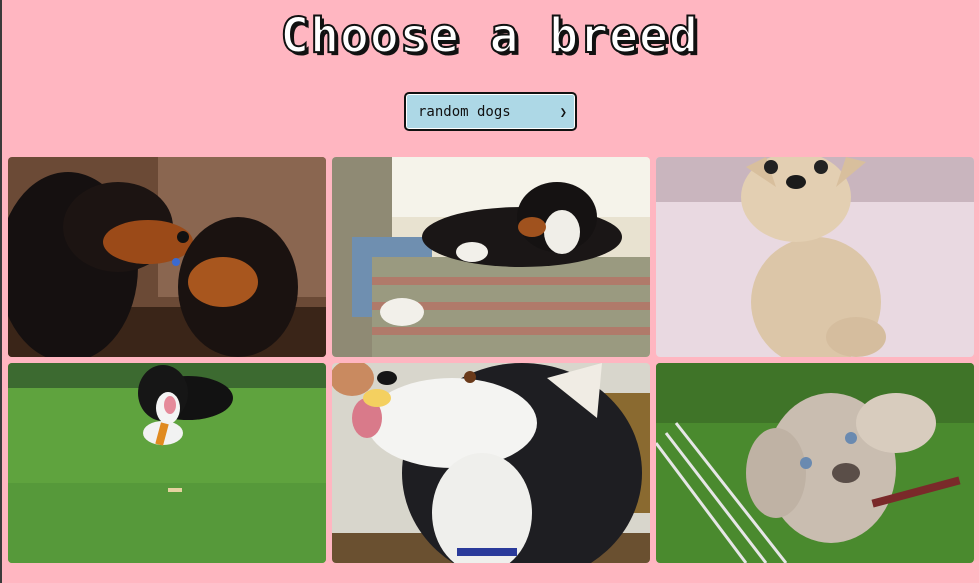 The image size is (979, 583). What do you see at coordinates (563, 111) in the screenshot?
I see `chevron-down-icon: ❯` at bounding box center [563, 111].